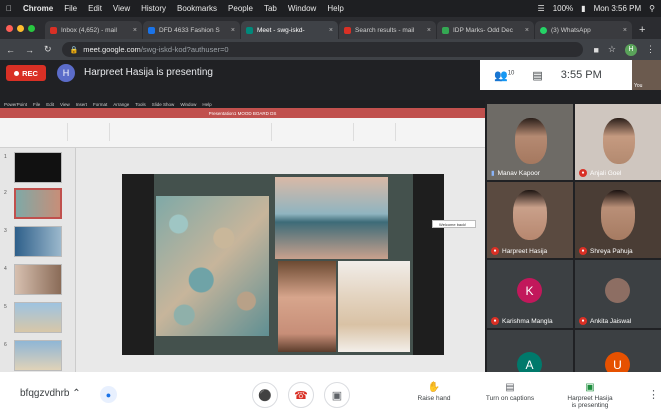 This screenshot has width=661, height=412. What do you see at coordinates (583, 30) in the screenshot?
I see `tab-whatsapp: (3) WhatsApp ×` at bounding box center [583, 30].